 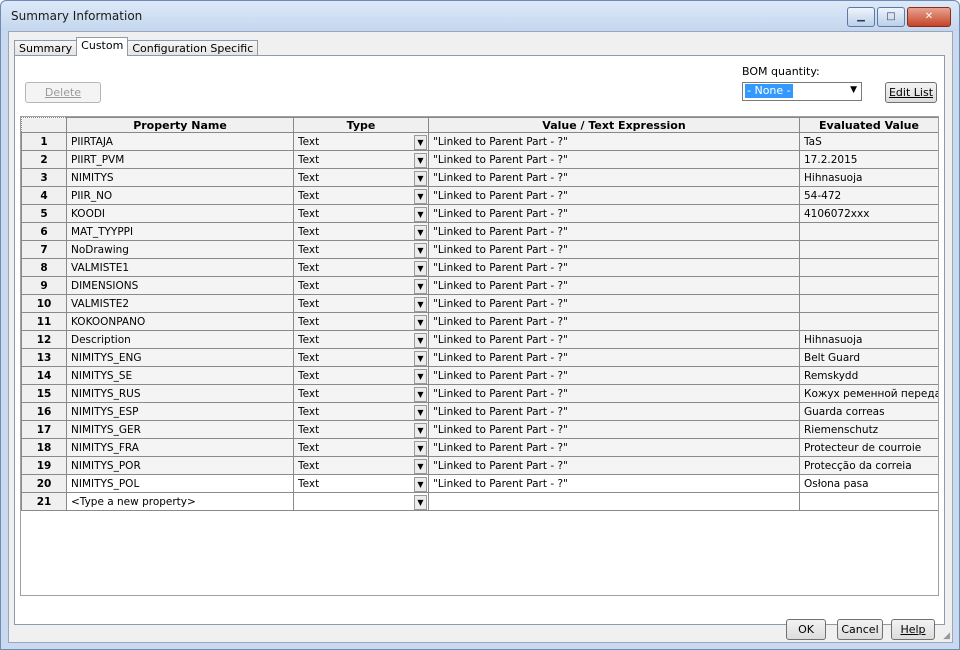 I want to click on property-name-cell: NIMITYS_GER, so click(x=180, y=429).